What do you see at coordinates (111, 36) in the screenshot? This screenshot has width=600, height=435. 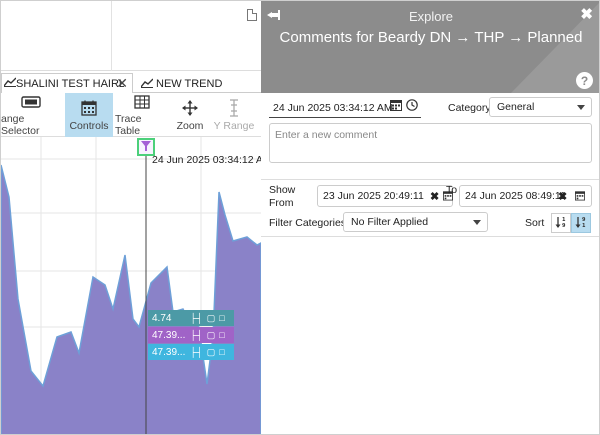 I see `divider` at bounding box center [111, 36].